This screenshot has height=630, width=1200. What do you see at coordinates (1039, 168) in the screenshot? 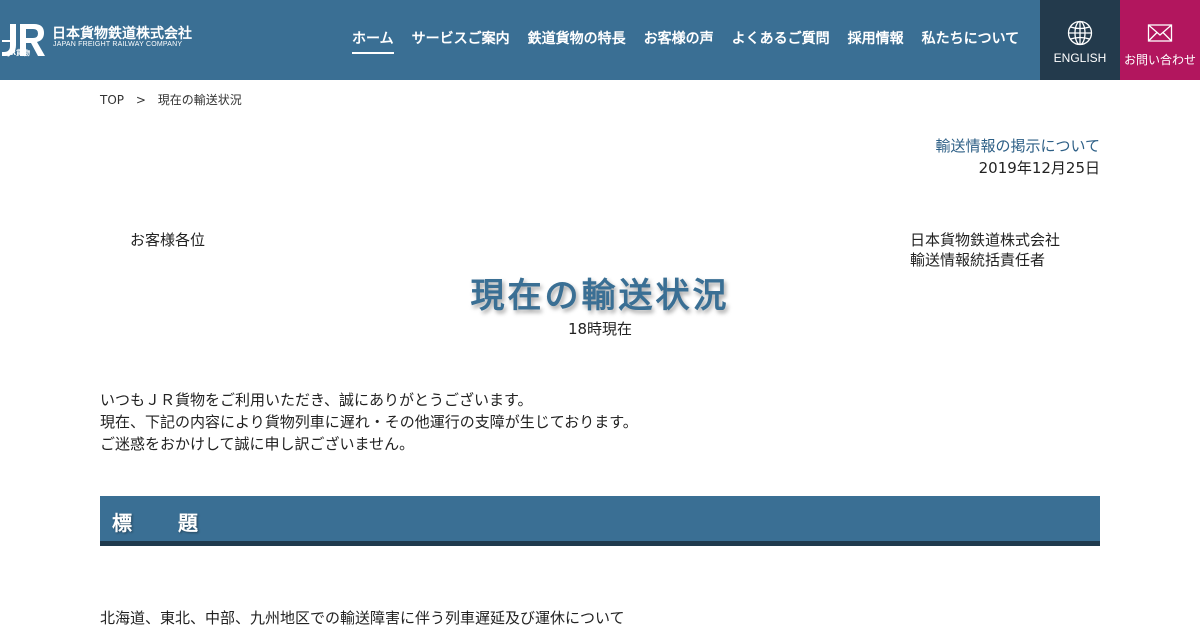
I see `notice-date: 2019年12月25日` at bounding box center [1039, 168].